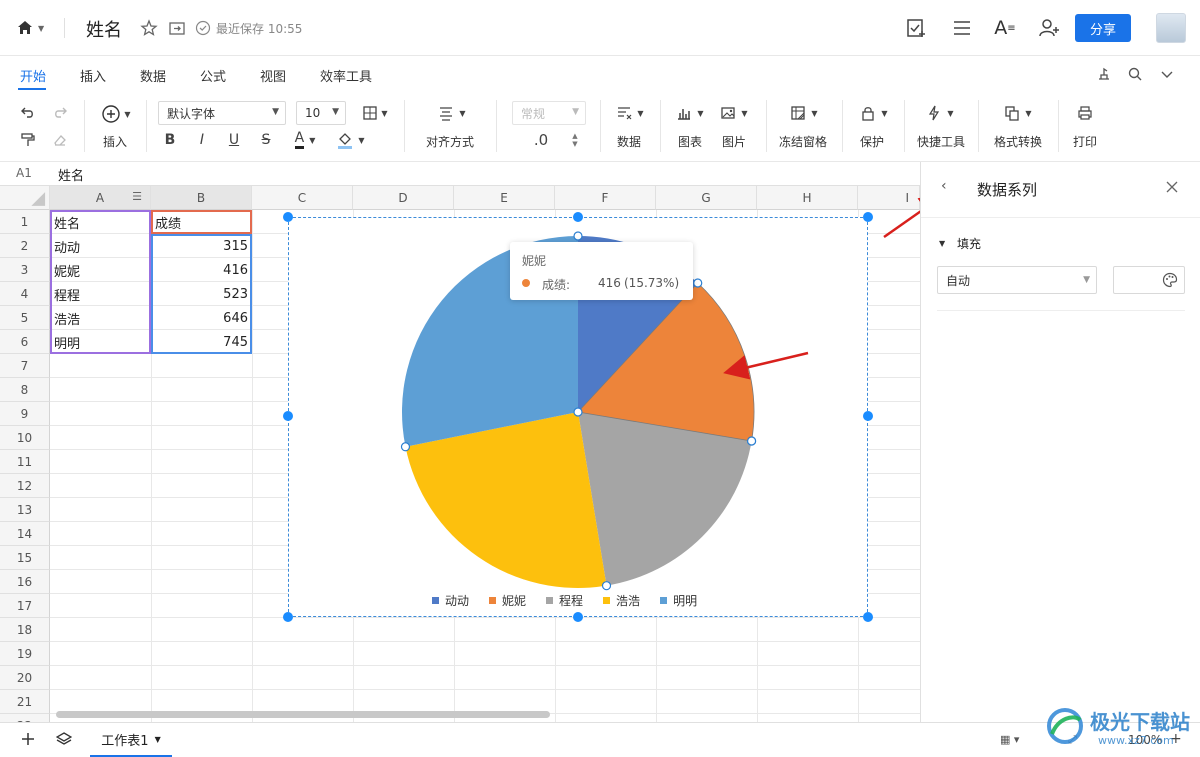 This screenshot has width=1200, height=757. I want to click on font-size-select: 10 ▼, so click(321, 113).